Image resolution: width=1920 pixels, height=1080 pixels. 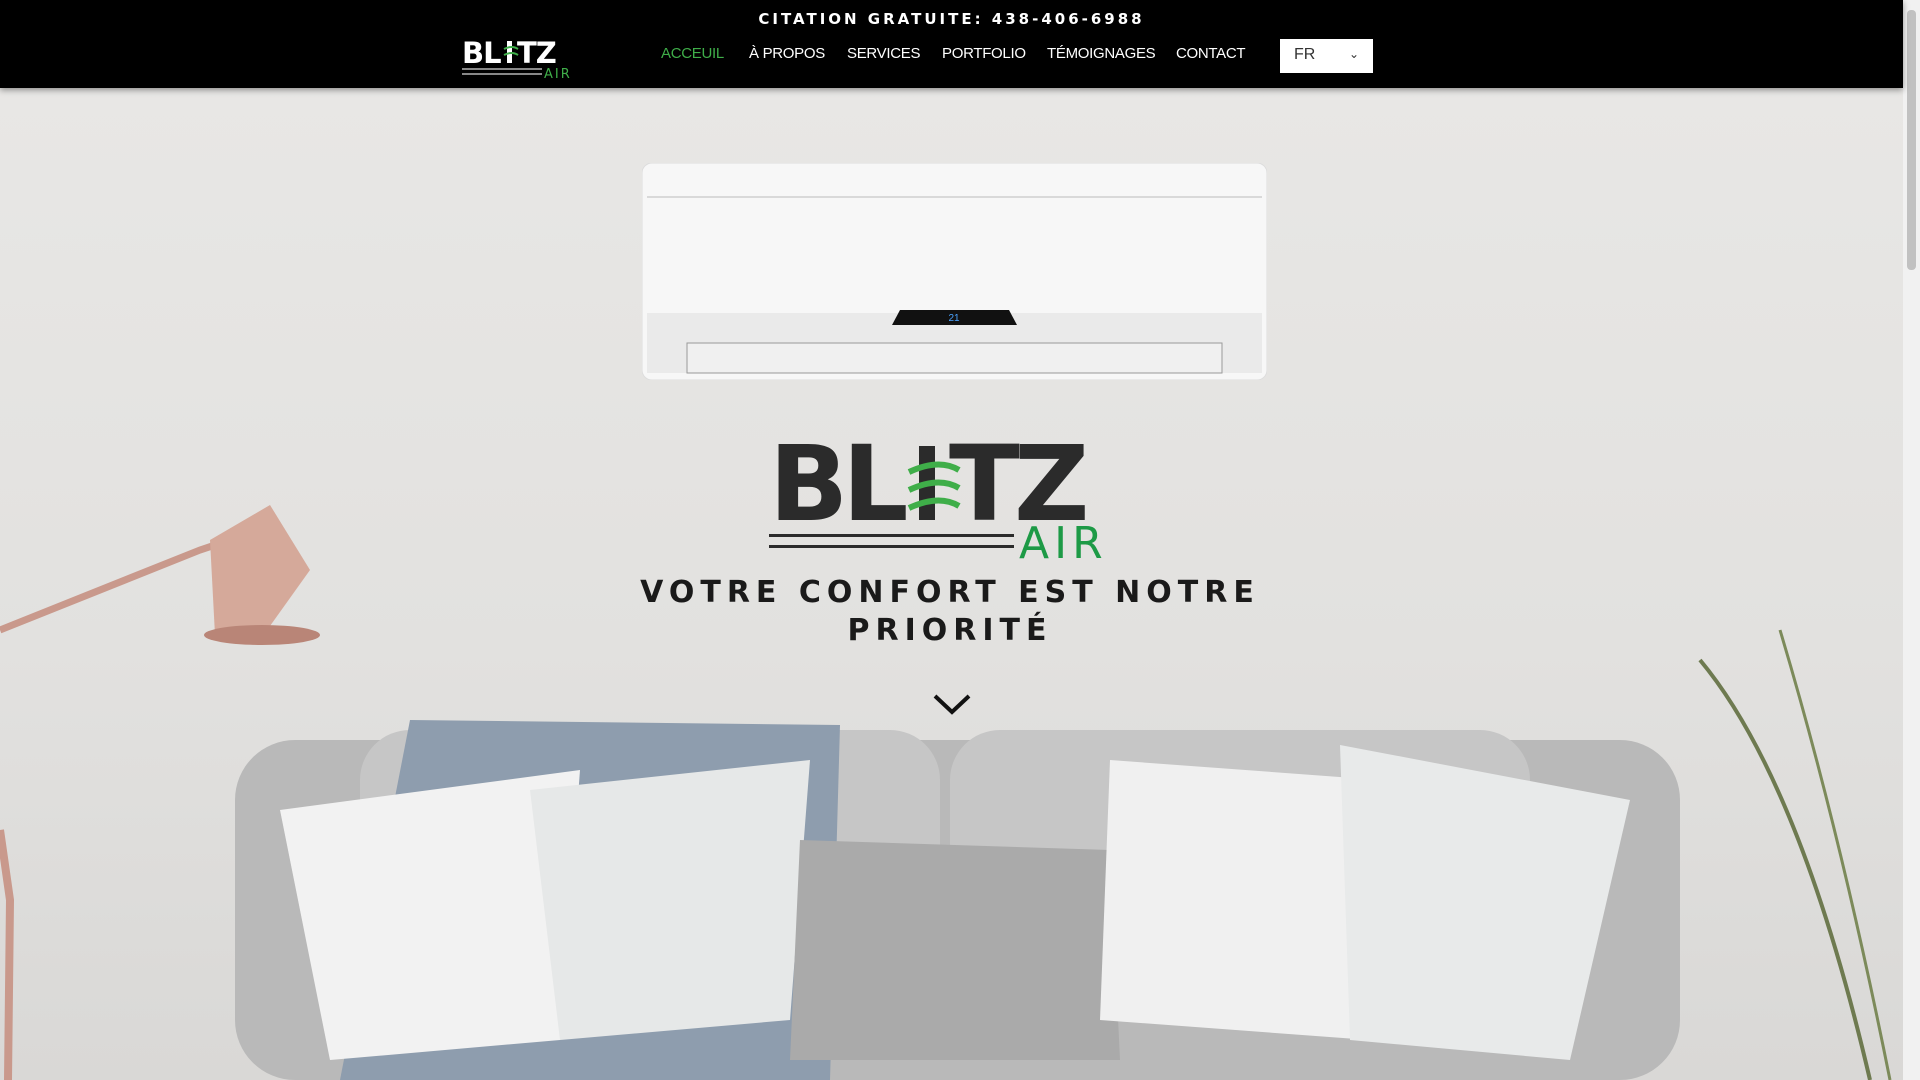 What do you see at coordinates (950, 612) in the screenshot?
I see `hero-tagline: VOTRE CONFORT EST NOTRE PRIORITÉ` at bounding box center [950, 612].